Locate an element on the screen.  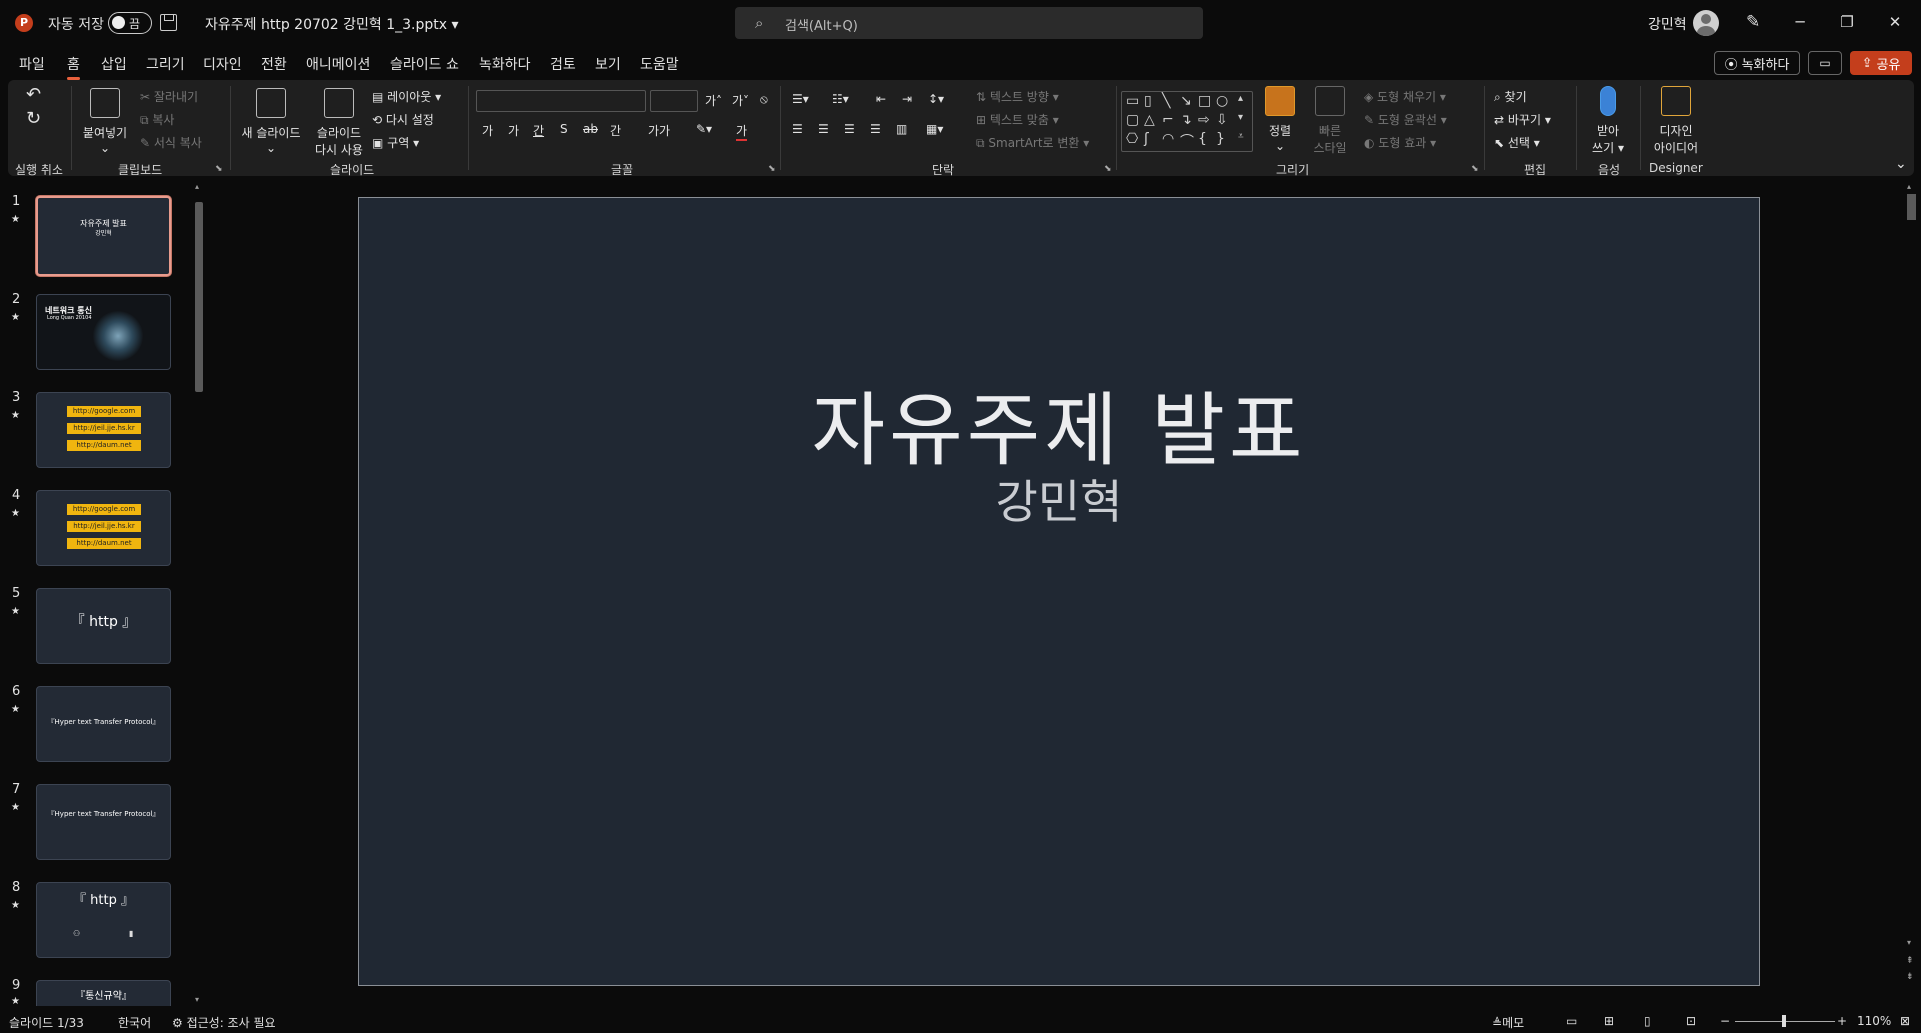
document-title: 자유주제 http 20702 강민혁 1_3.pptx ▾ is located at coordinates (332, 24).